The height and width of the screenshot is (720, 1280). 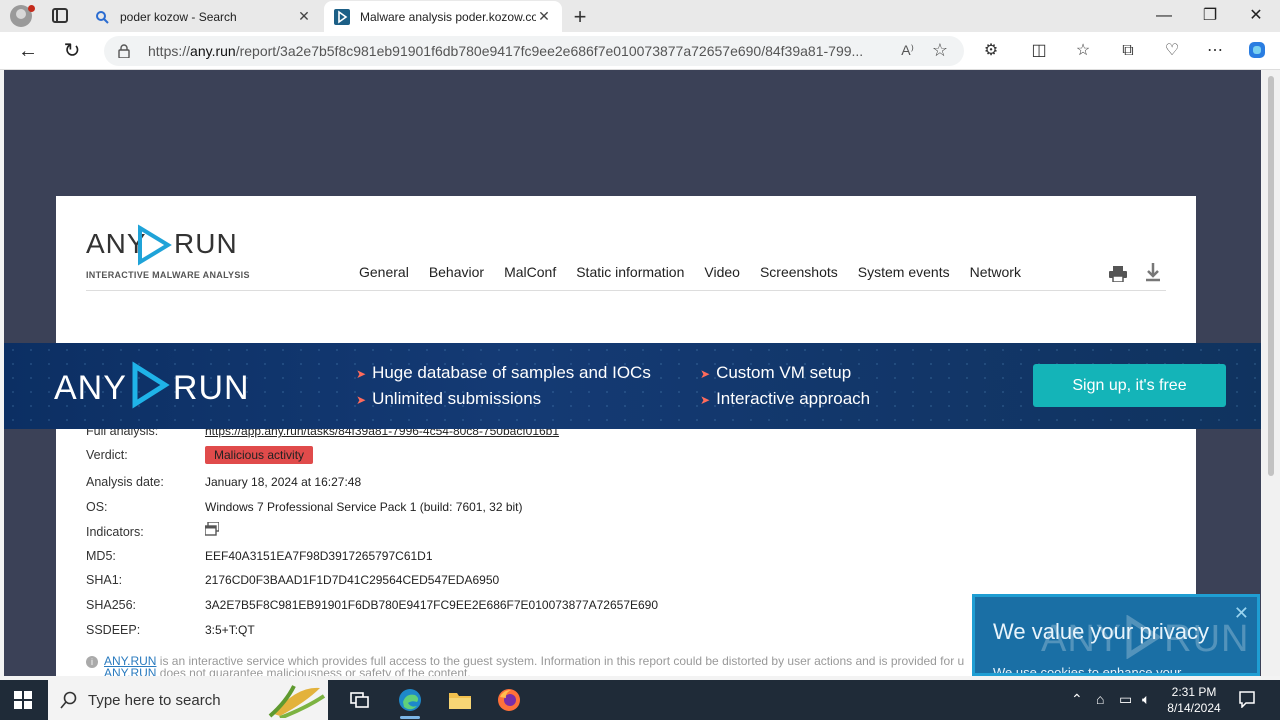 What do you see at coordinates (503, 373) in the screenshot?
I see `feature-1: ➤ Huge database of samples and IOCs` at bounding box center [503, 373].